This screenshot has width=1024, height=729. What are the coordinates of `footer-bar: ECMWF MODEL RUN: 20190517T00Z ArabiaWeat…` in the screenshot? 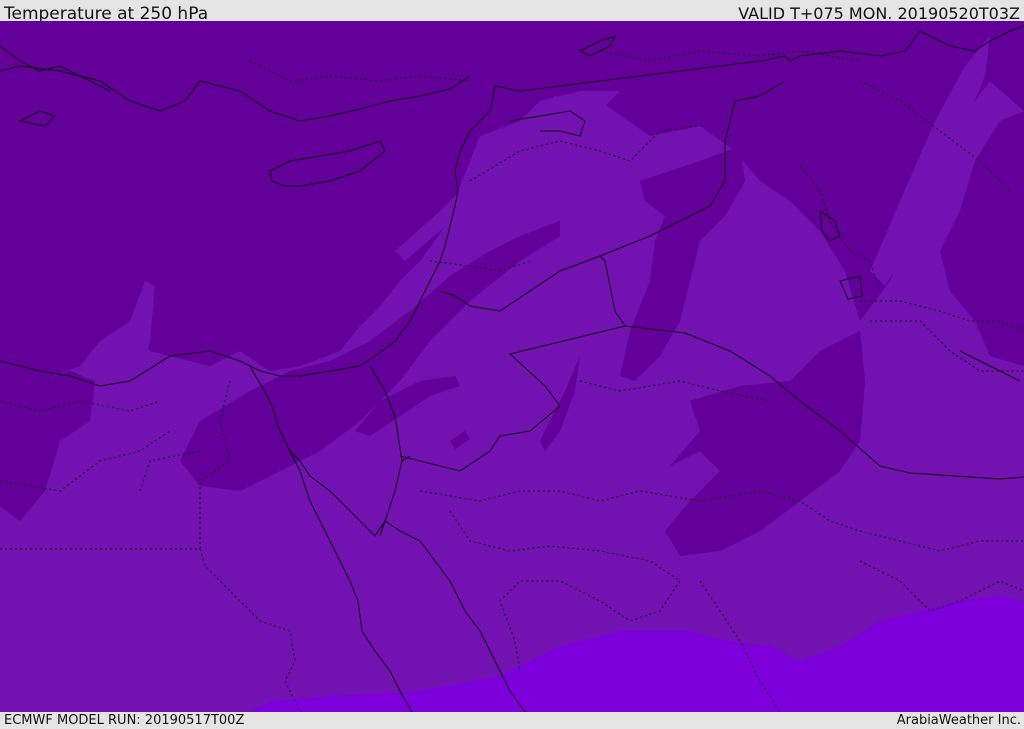 It's located at (512, 720).